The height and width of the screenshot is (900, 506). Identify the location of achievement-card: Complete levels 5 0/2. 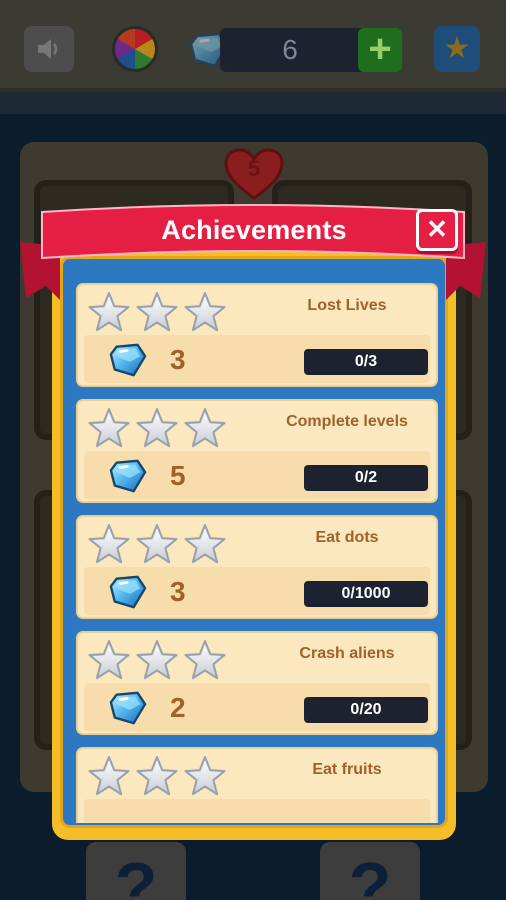
(257, 451).